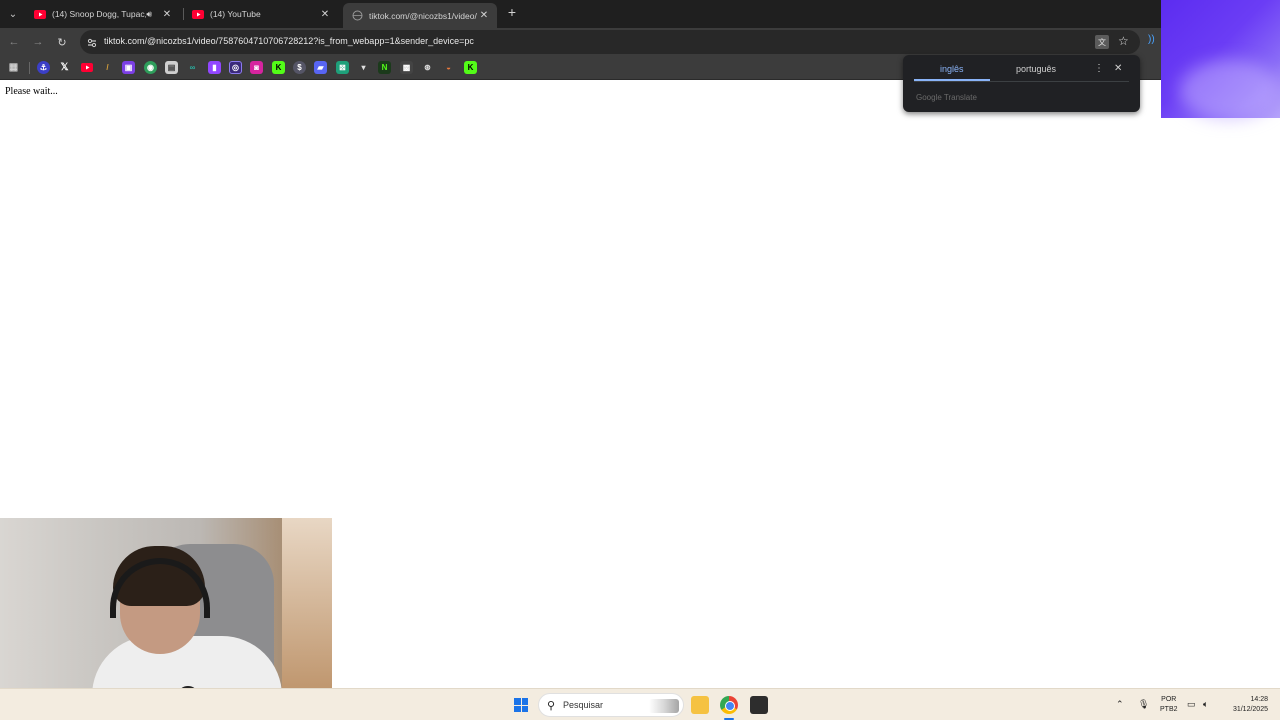  Describe the element at coordinates (13, 14) in the screenshot. I see `tab-search-chevron-icon: ⌄` at that location.